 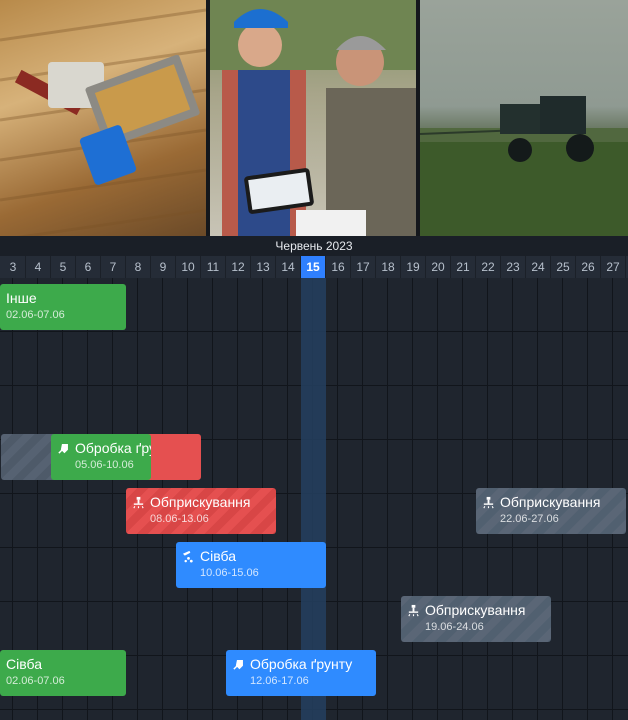 I want to click on day-cell: 22, so click(x=488, y=267).